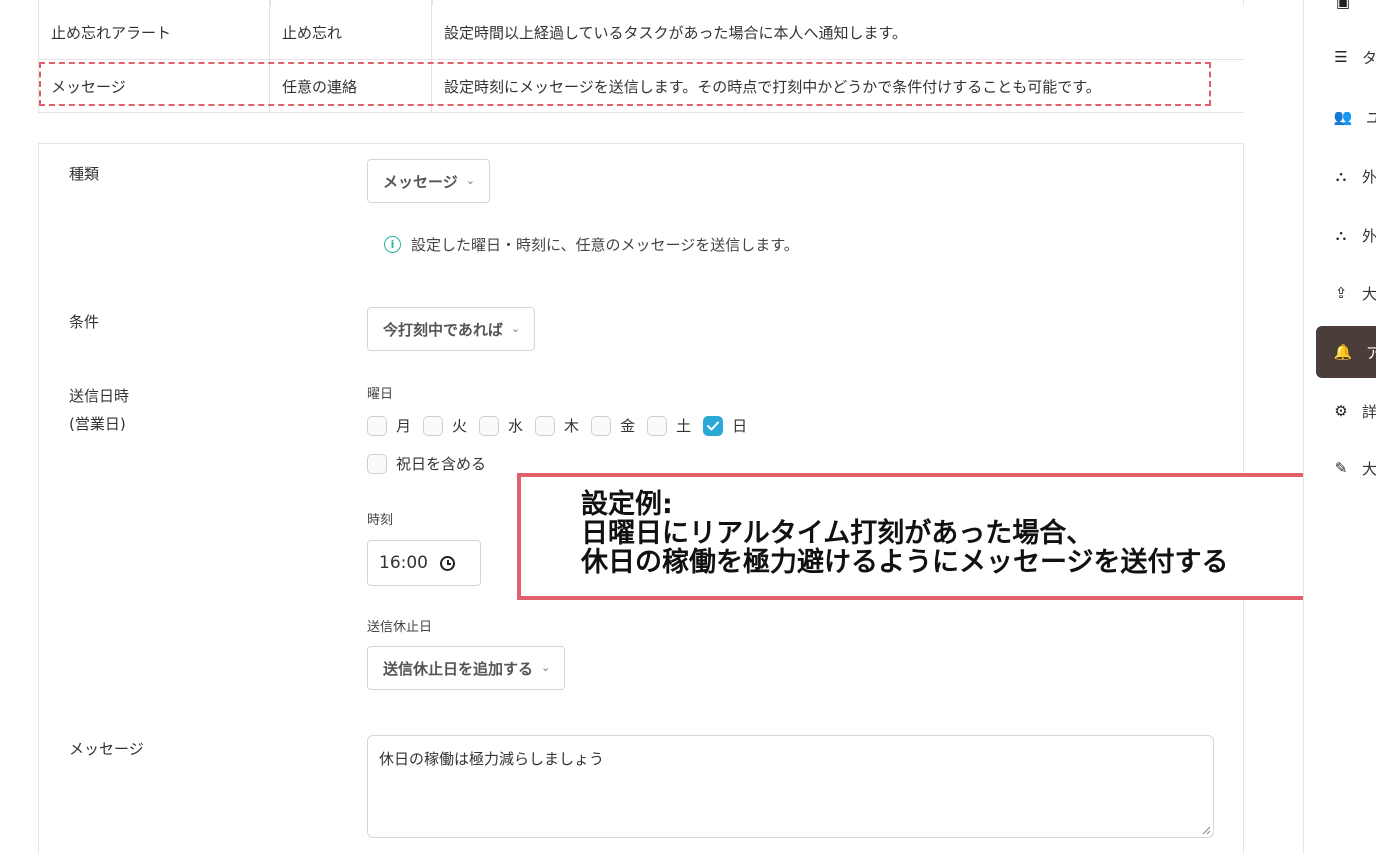  Describe the element at coordinates (572, 426) in the screenshot. I see `weekday-label-text: 木` at that location.